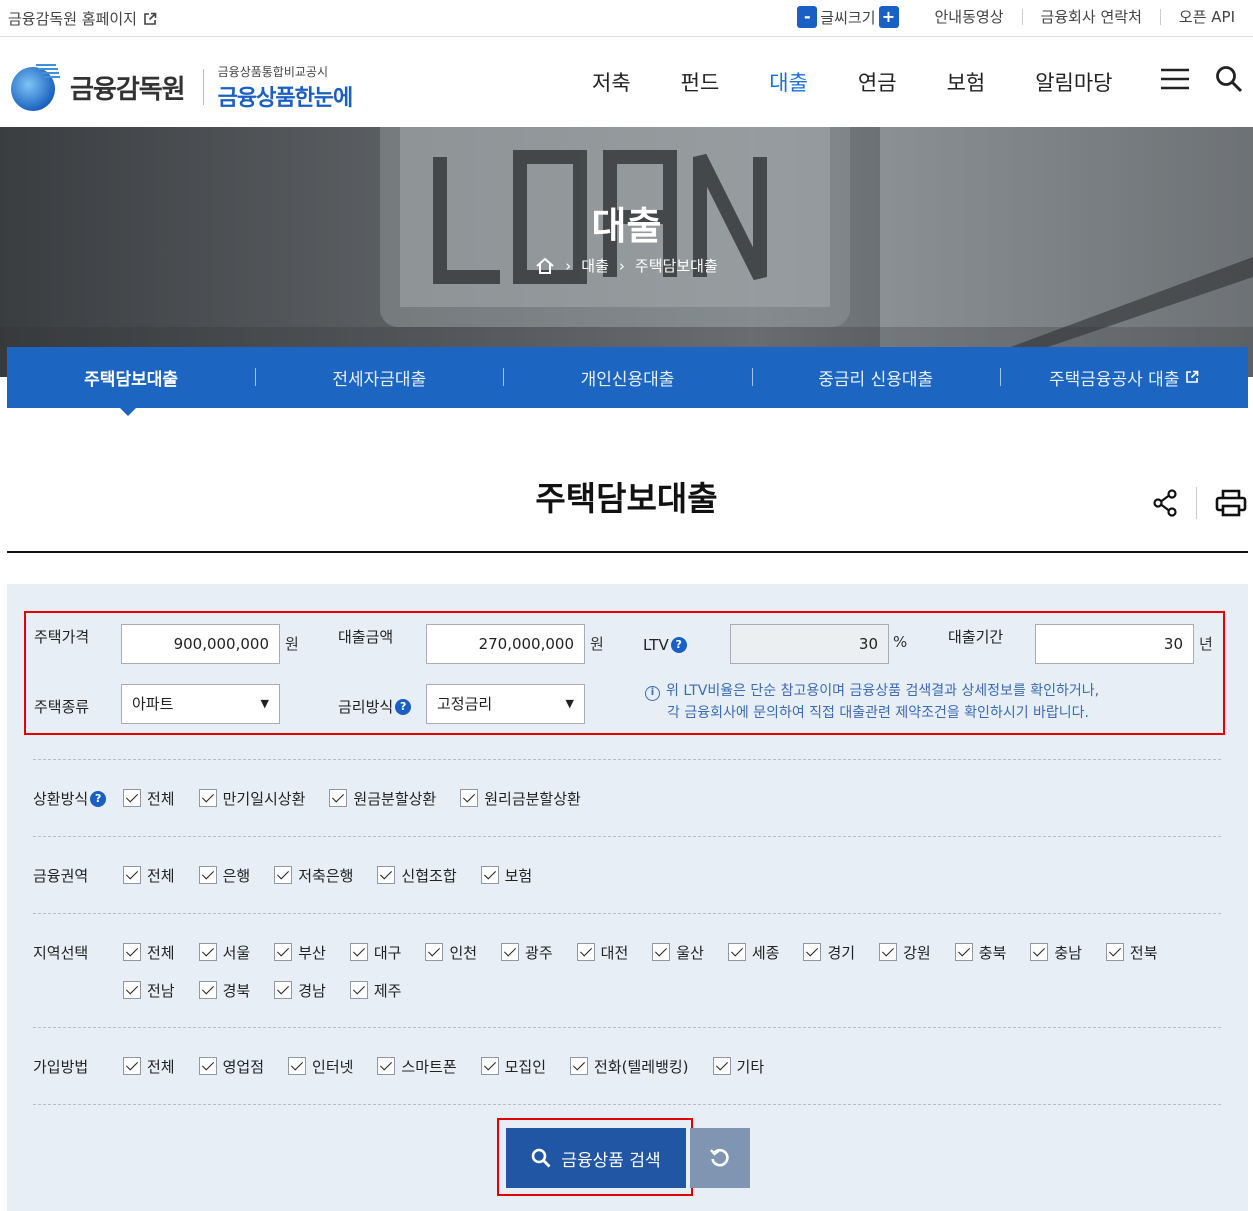 Image resolution: width=1253 pixels, height=1211 pixels. What do you see at coordinates (905, 952) in the screenshot?
I see `checkbox-option: 강원` at bounding box center [905, 952].